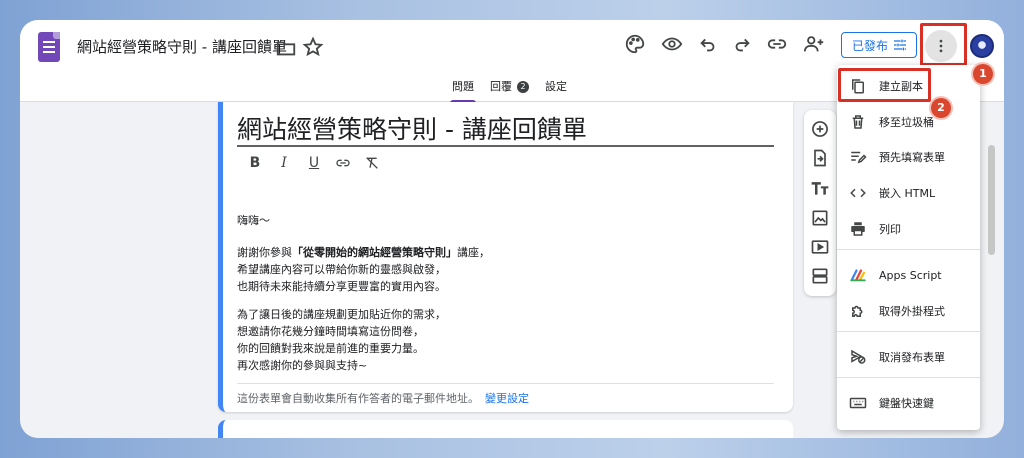  What do you see at coordinates (858, 122) in the screenshot?
I see `trash-icon` at bounding box center [858, 122].